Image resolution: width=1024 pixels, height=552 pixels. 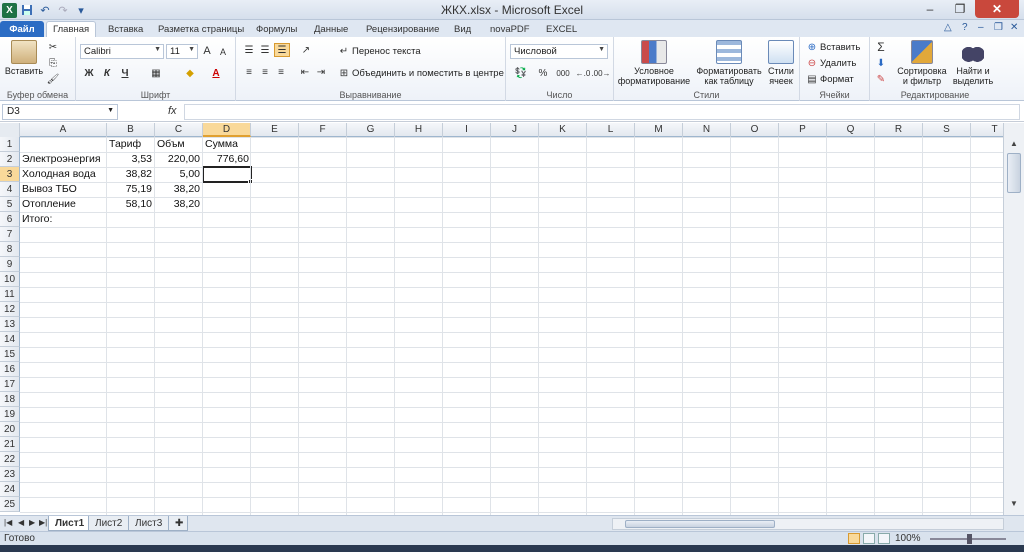 I want to click on row-header-18: 18, so click(x=10, y=399).